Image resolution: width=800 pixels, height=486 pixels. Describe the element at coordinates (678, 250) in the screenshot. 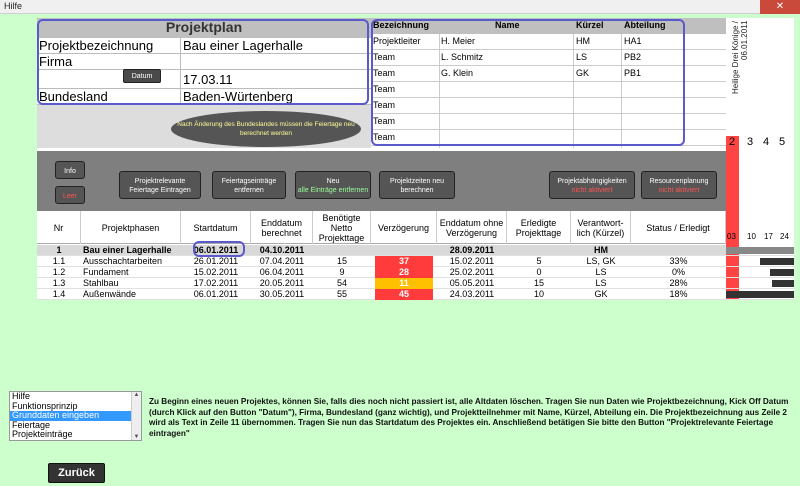

I see `cell-status` at that location.